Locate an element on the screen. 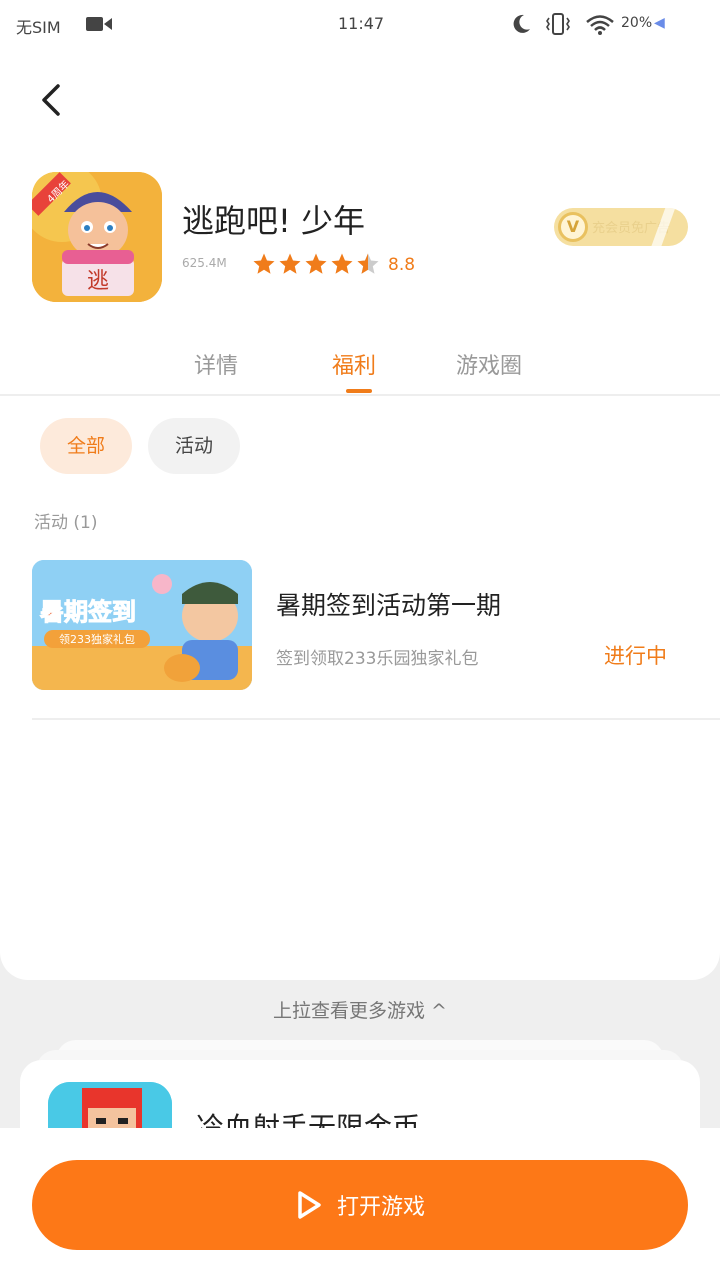 Image resolution: width=720 pixels, height=1280 pixels. rating-score: 8.8 is located at coordinates (402, 265).